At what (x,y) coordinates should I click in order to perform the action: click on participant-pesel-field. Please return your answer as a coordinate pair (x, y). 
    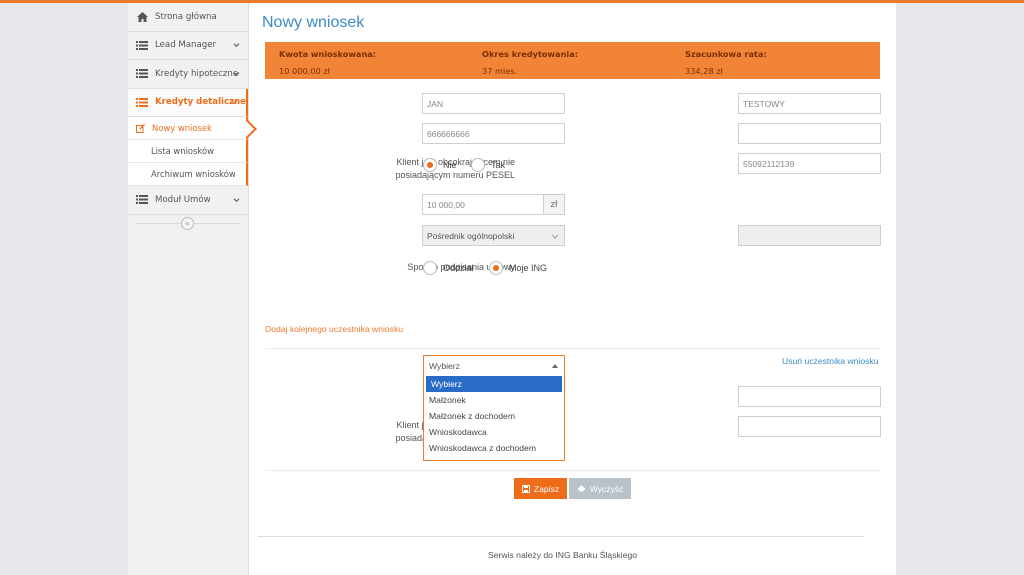
    Looking at the image, I should click on (809, 426).